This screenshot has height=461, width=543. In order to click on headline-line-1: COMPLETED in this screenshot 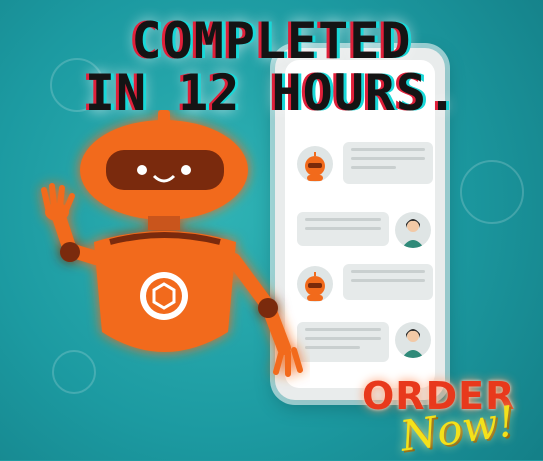, I will do `click(271, 41)`.